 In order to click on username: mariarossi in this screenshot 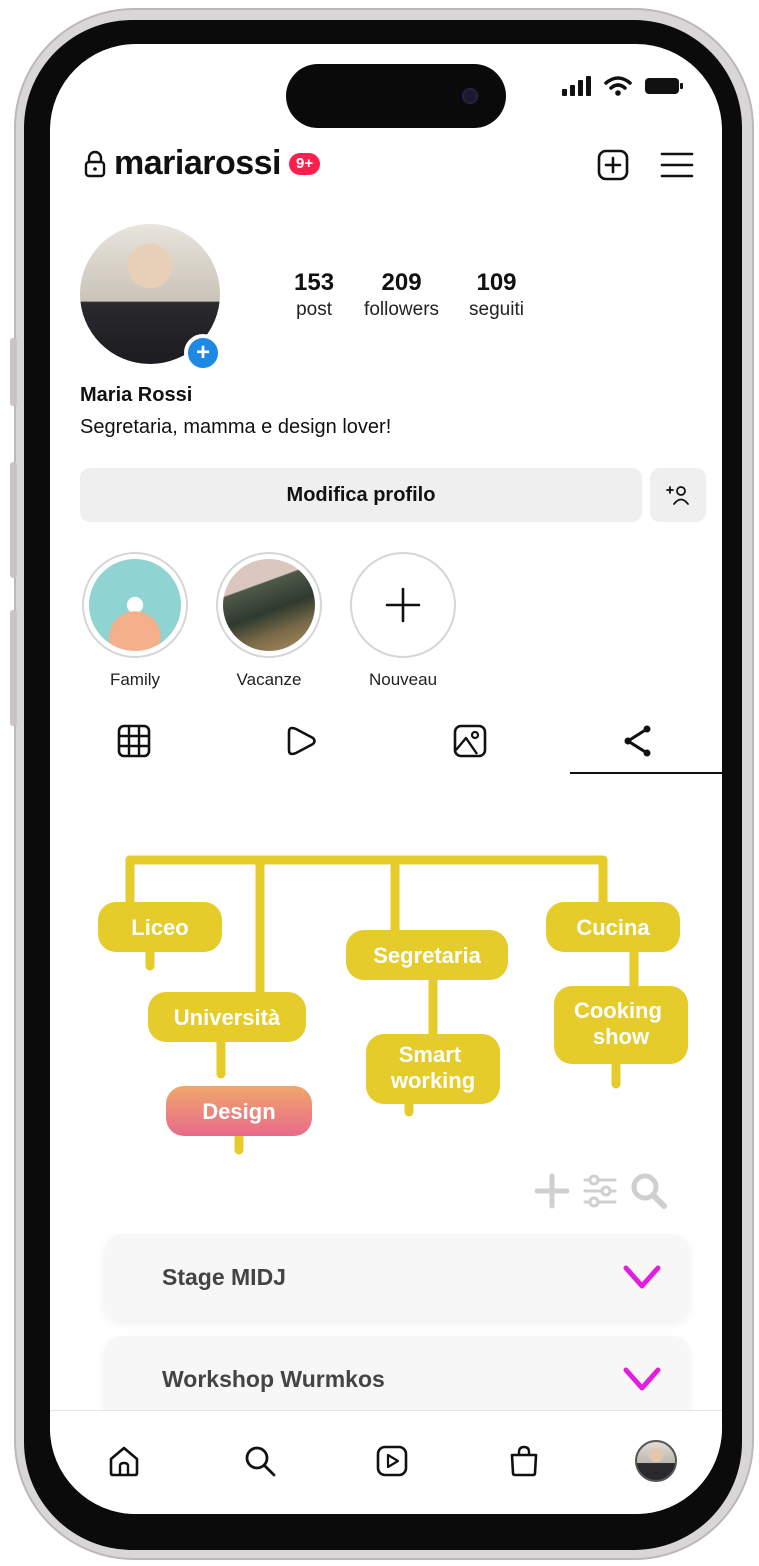, I will do `click(198, 163)`.